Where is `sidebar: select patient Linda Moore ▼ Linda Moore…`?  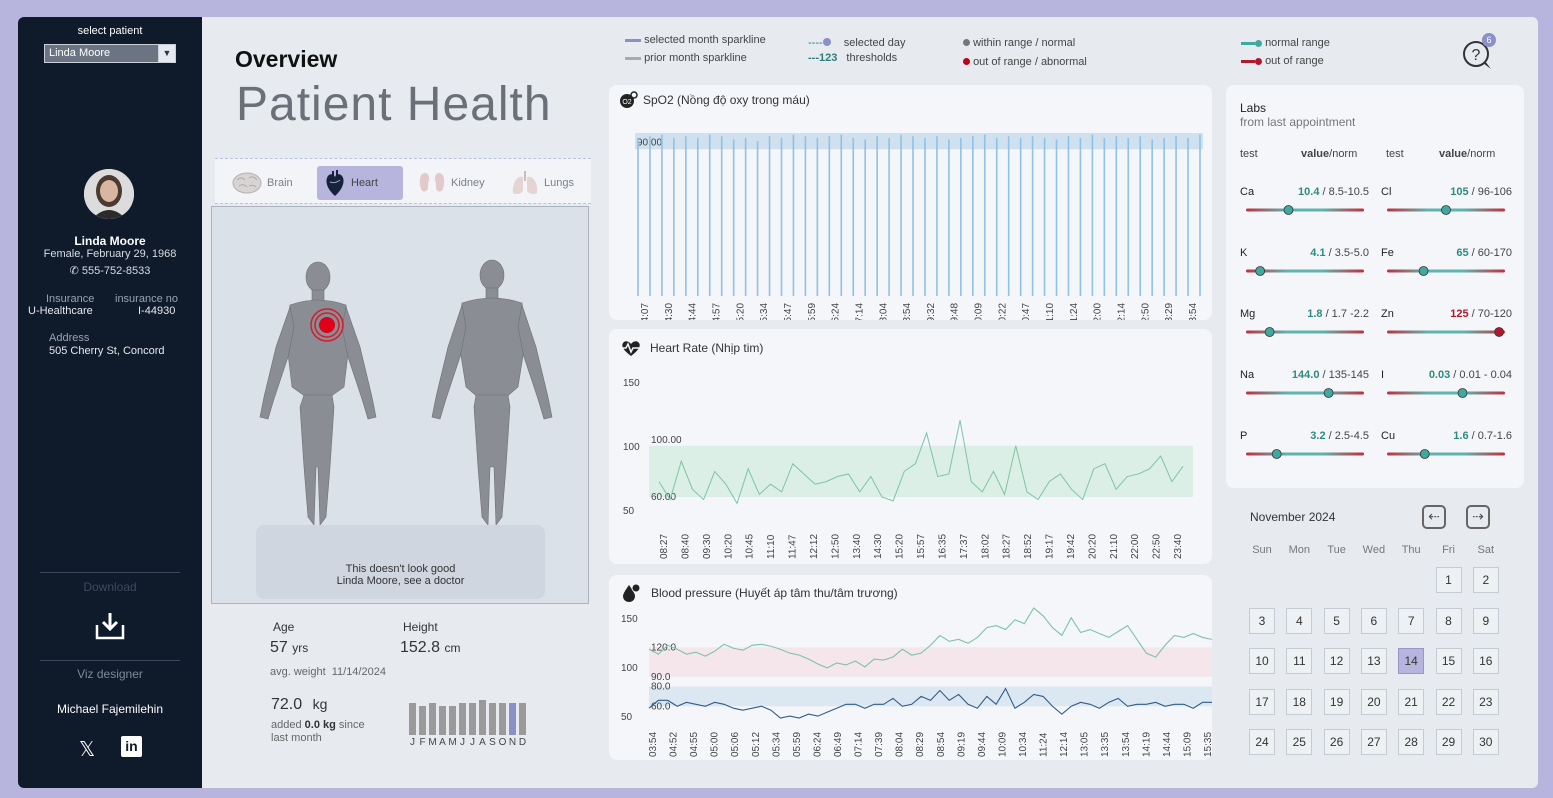 sidebar: select patient Linda Moore ▼ Linda Moore… is located at coordinates (110, 402).